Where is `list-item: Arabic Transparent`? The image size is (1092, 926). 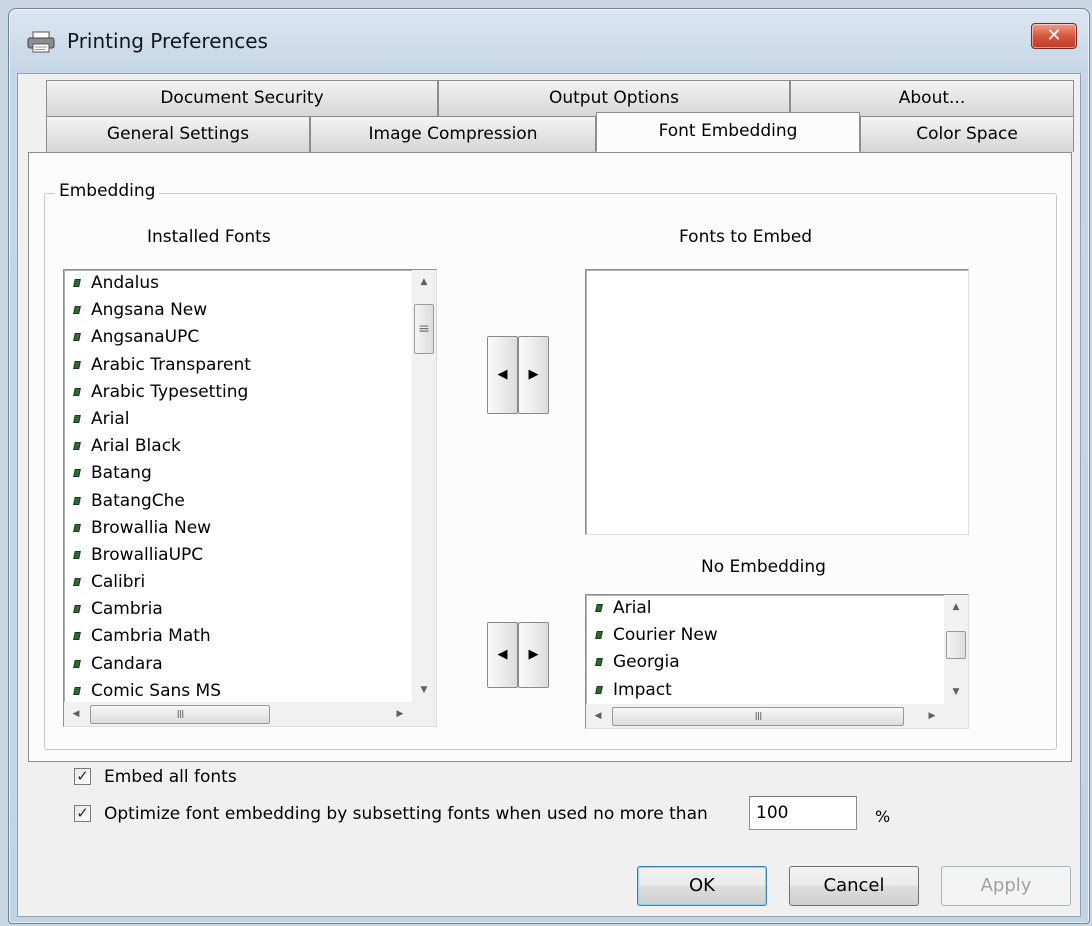
list-item: Arabic Transparent is located at coordinates (161, 365).